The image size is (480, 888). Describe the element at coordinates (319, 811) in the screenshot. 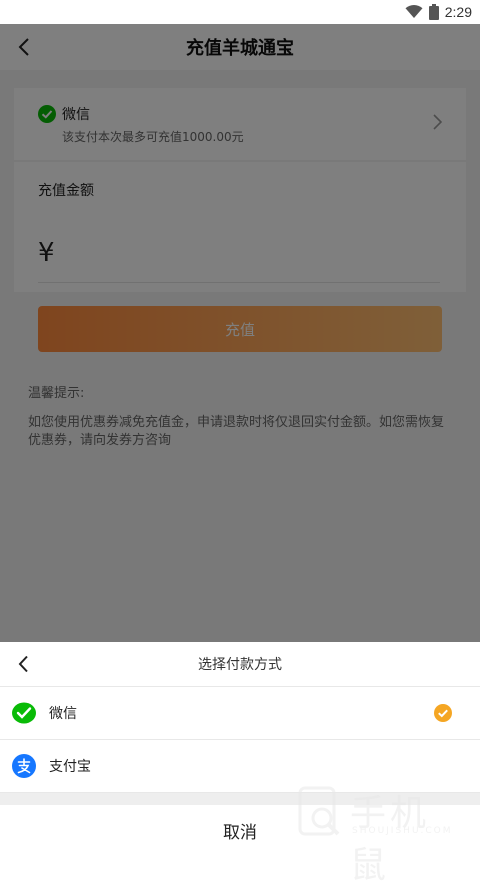

I see `watermark-logo-icon` at that location.